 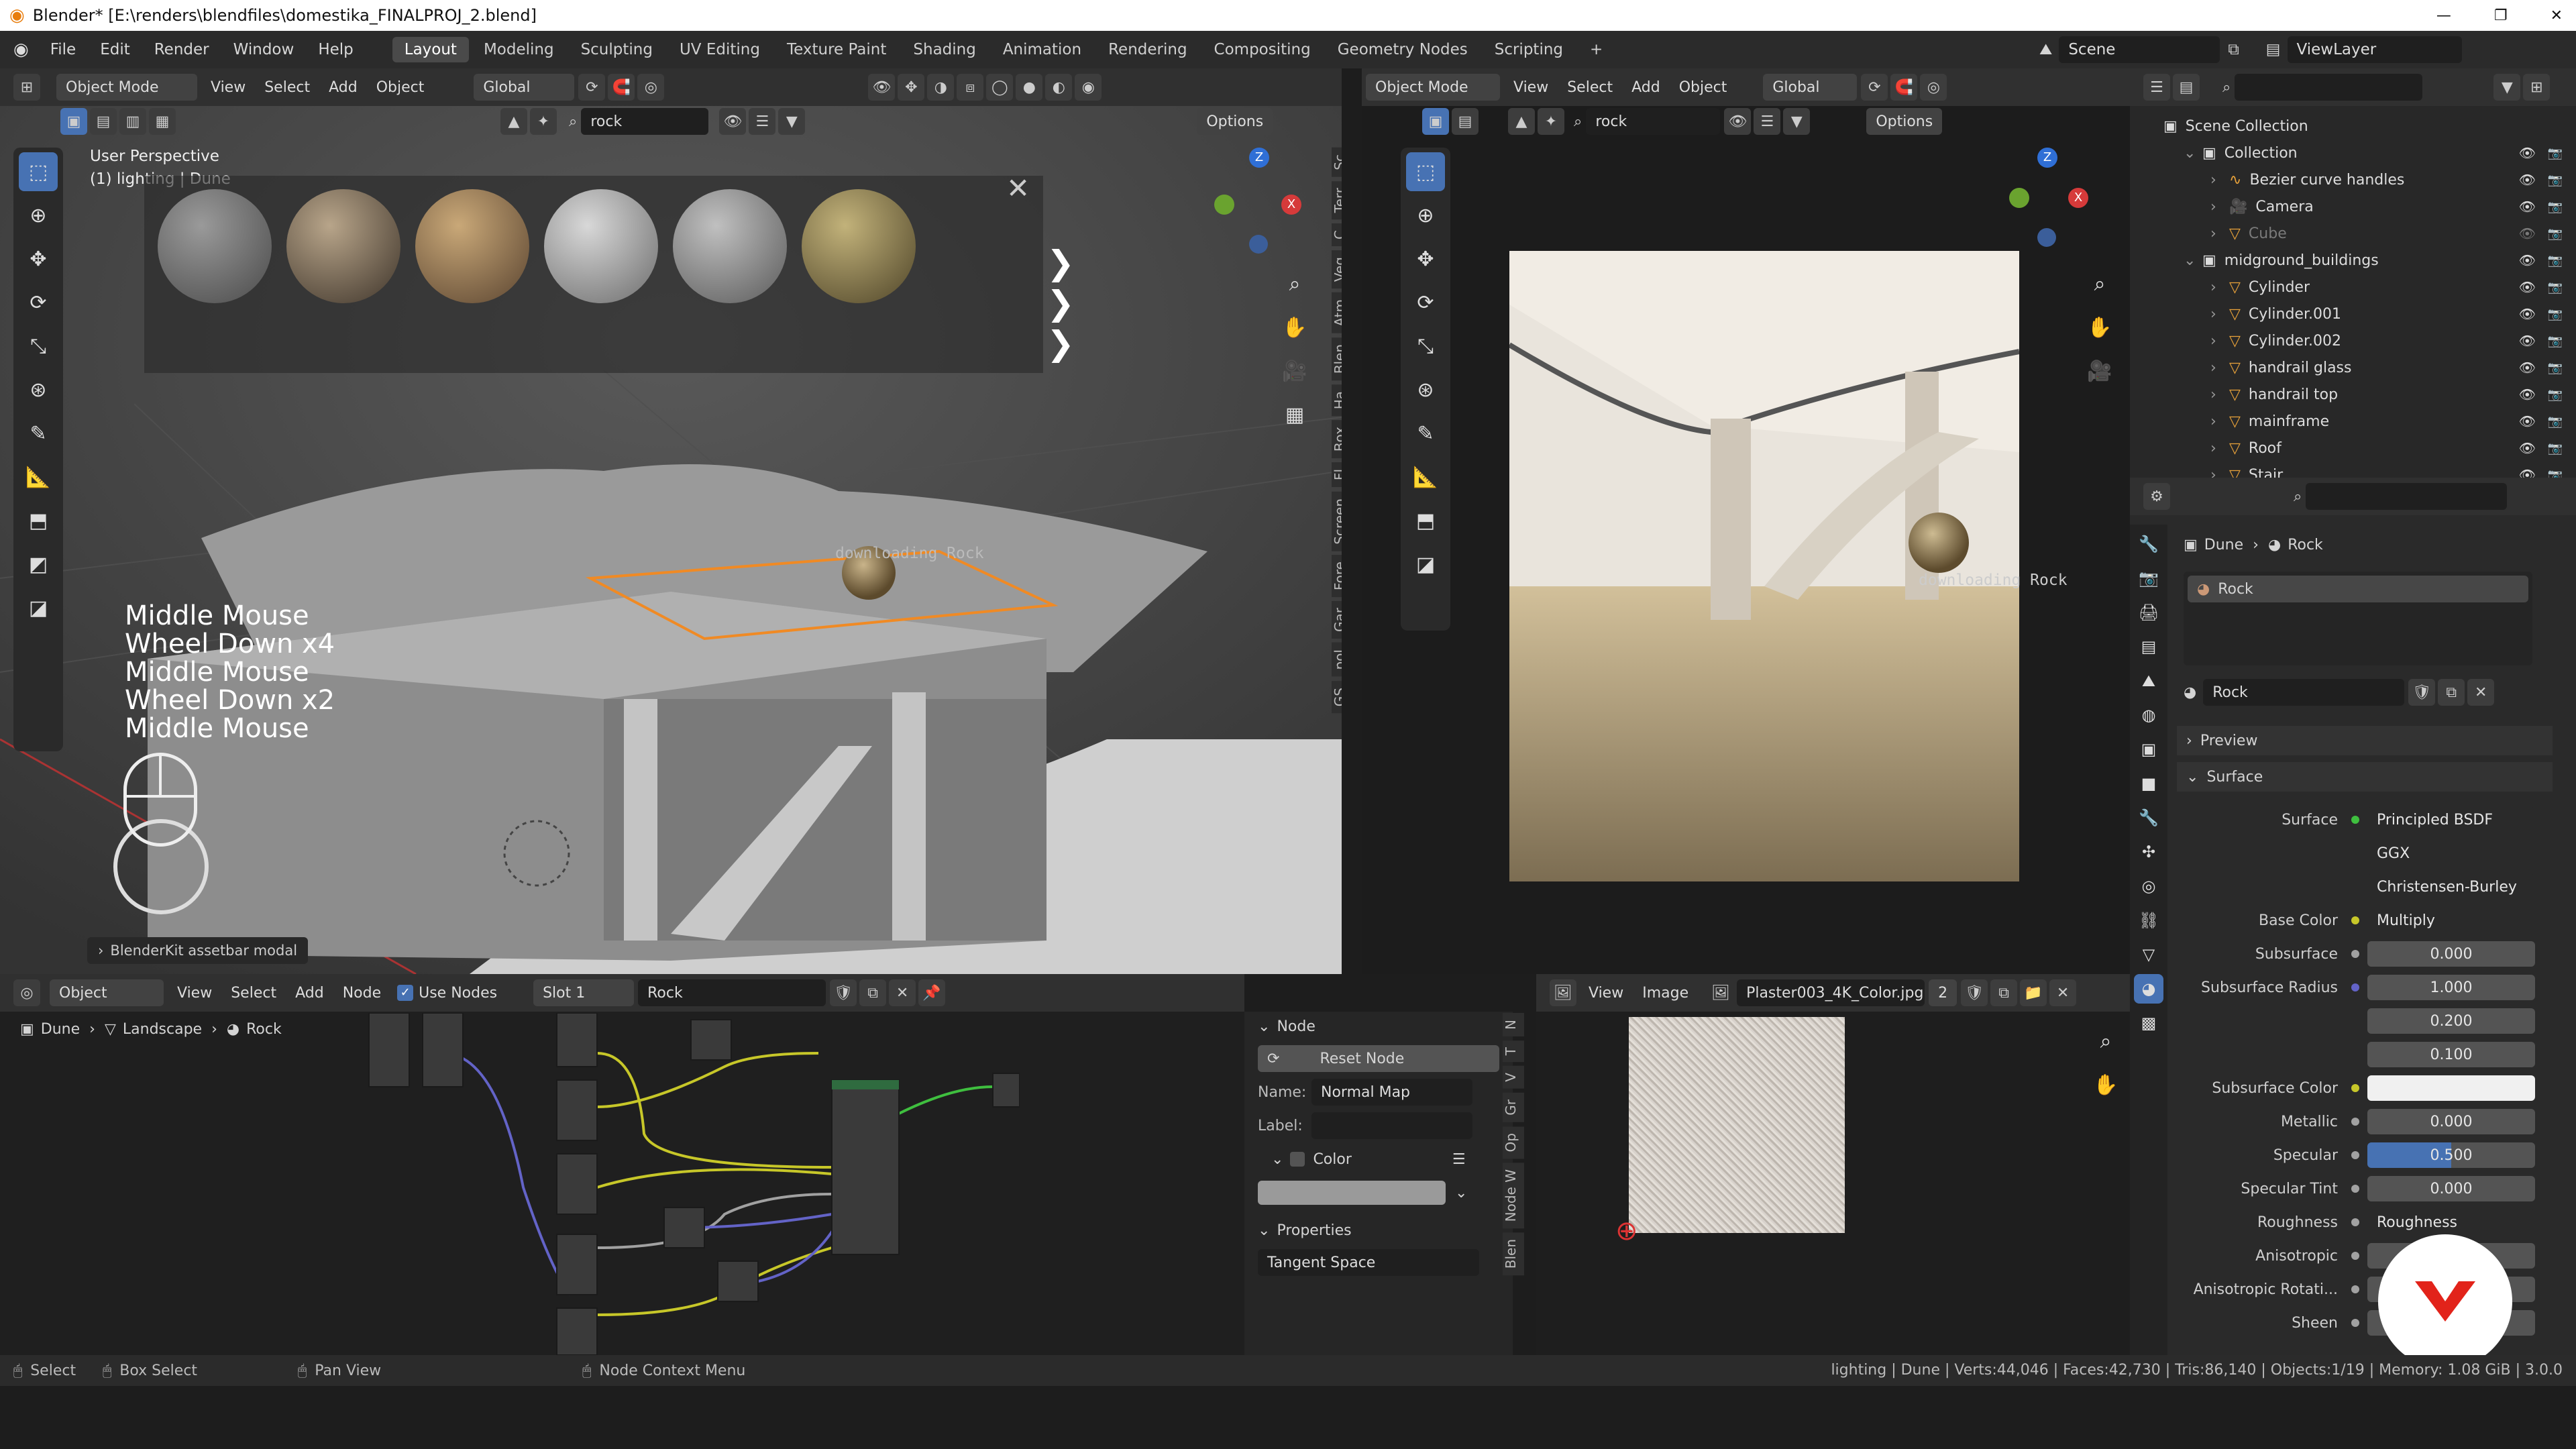 What do you see at coordinates (2353, 179) in the screenshot?
I see `outliner-item: › ∿ Bezier curve handles 👁 📷` at bounding box center [2353, 179].